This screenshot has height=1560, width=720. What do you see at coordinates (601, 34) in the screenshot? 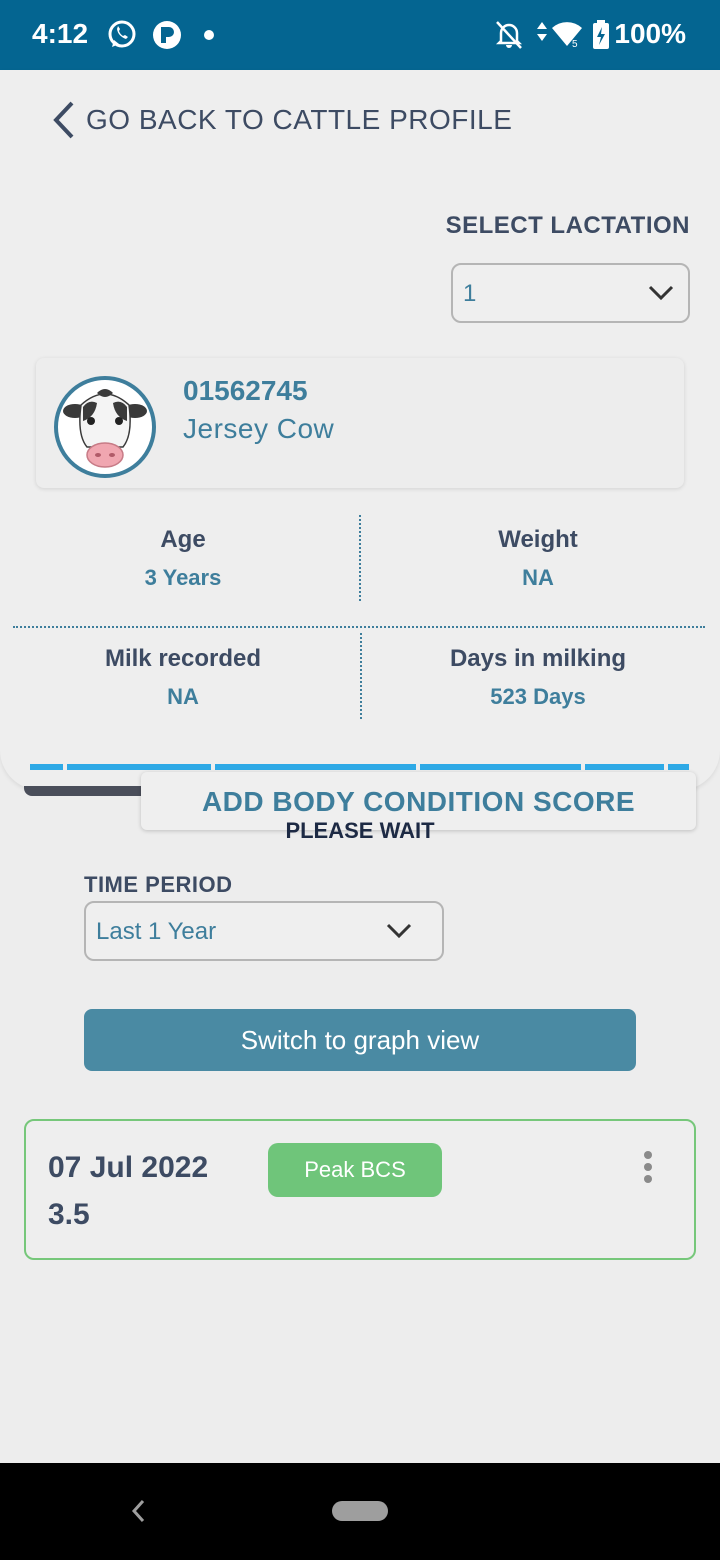
I see `battery-charging-icon` at bounding box center [601, 34].